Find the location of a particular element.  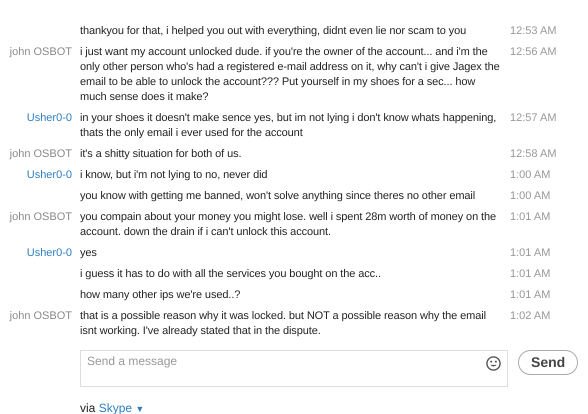

message-text: it's a shitty situation for both of us. is located at coordinates (161, 154).